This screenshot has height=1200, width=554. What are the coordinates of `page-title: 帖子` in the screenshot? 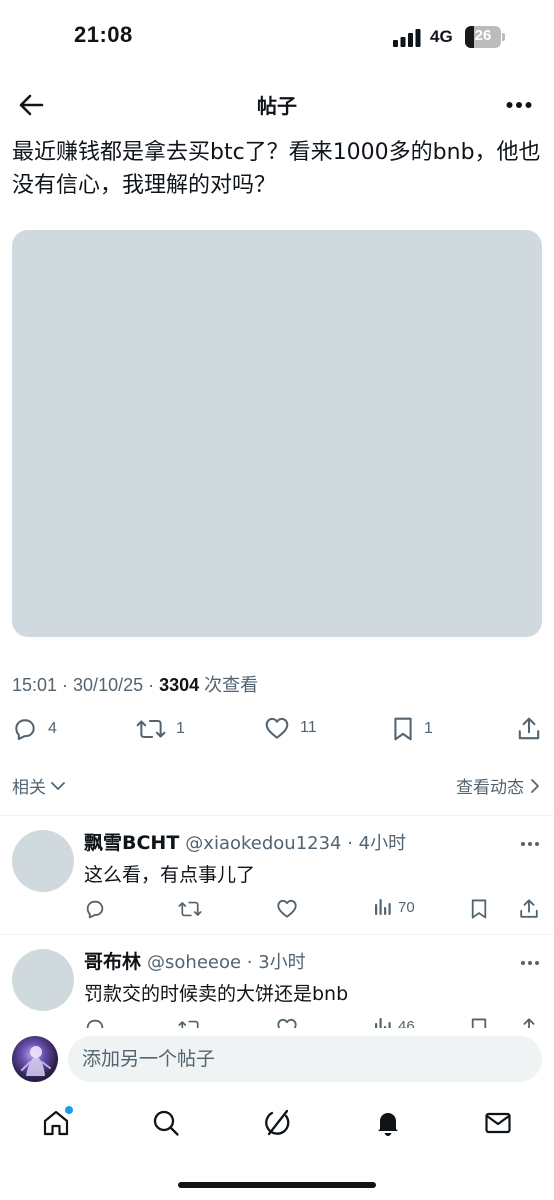 It's located at (277, 106).